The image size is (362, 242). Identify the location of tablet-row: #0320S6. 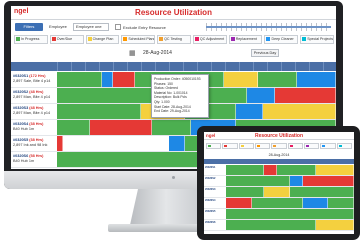
(279, 225).